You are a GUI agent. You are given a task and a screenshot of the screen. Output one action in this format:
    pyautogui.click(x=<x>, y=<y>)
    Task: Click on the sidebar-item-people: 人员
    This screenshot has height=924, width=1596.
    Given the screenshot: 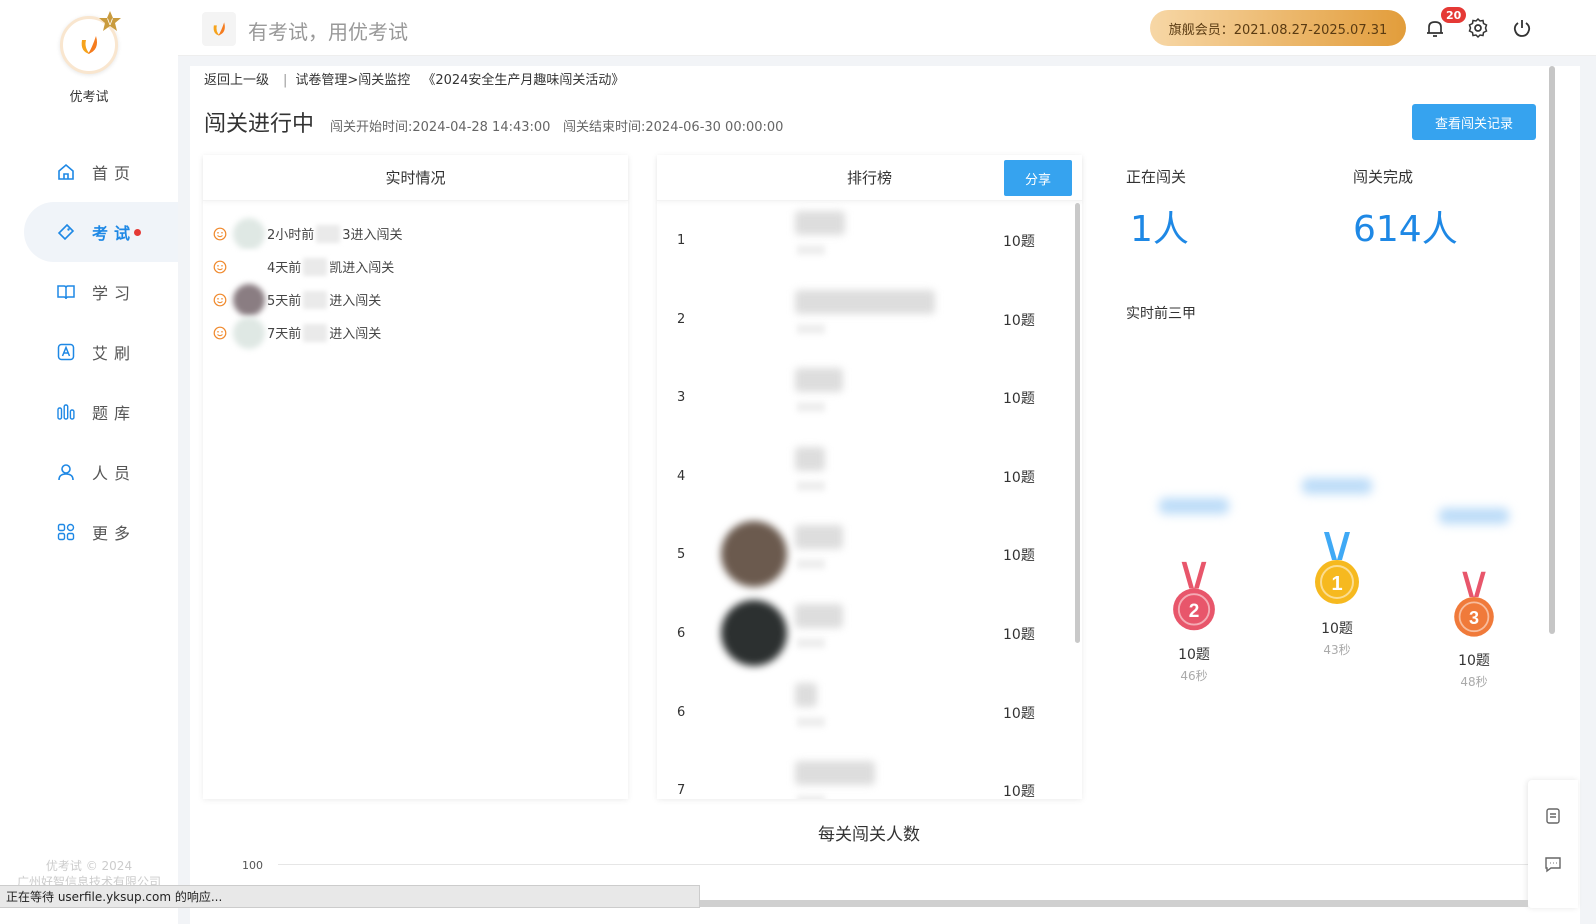 What is the action you would take?
    pyautogui.click(x=89, y=472)
    